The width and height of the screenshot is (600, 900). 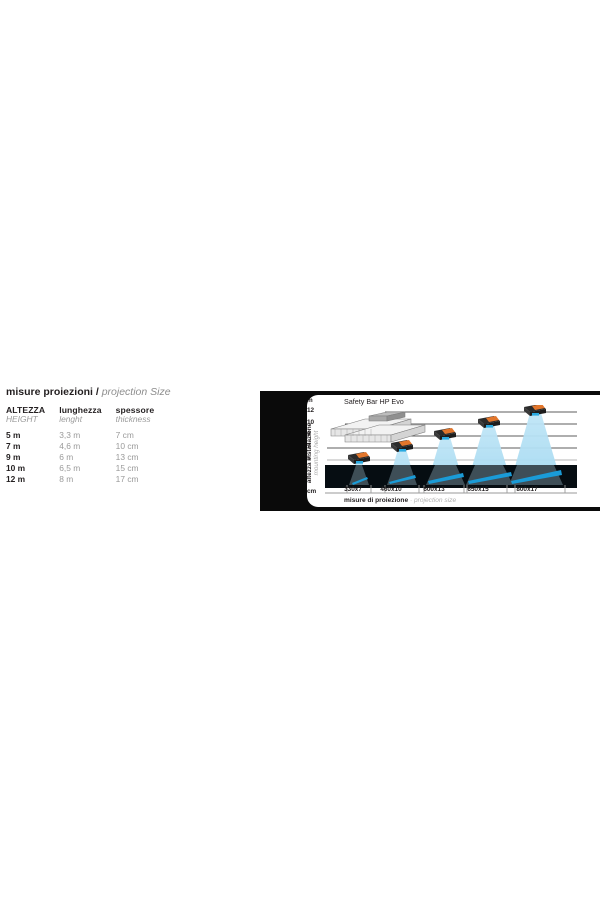 What do you see at coordinates (70, 435) in the screenshot?
I see `cell-length: 3,3 m` at bounding box center [70, 435].